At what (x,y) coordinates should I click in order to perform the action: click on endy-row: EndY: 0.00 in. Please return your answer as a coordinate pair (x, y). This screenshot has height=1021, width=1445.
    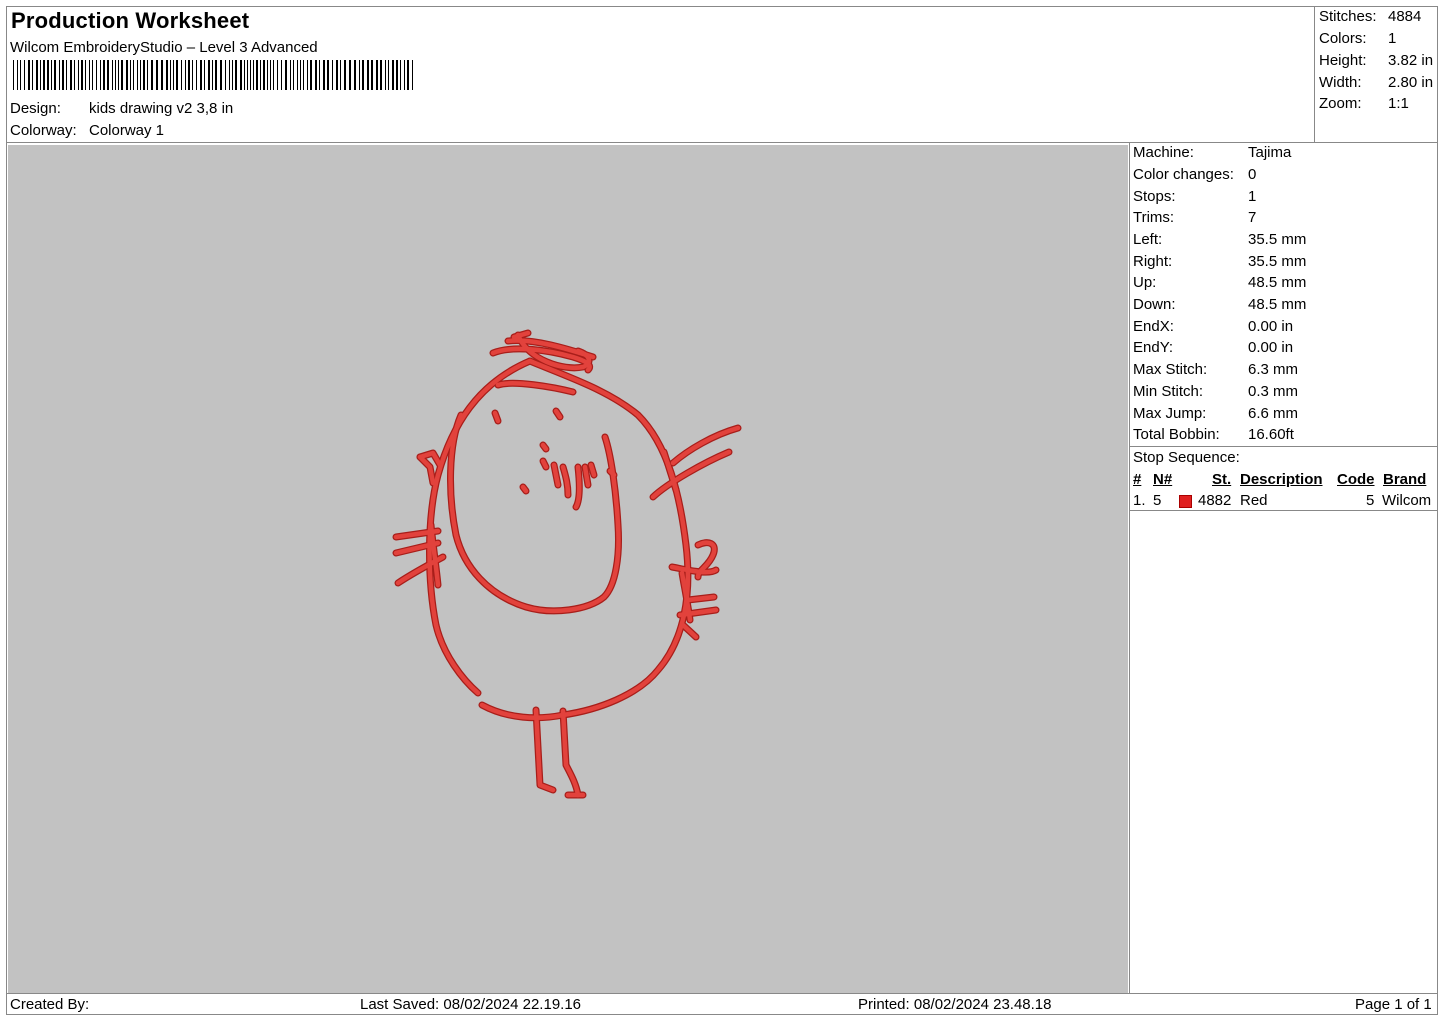
    Looking at the image, I should click on (1213, 347).